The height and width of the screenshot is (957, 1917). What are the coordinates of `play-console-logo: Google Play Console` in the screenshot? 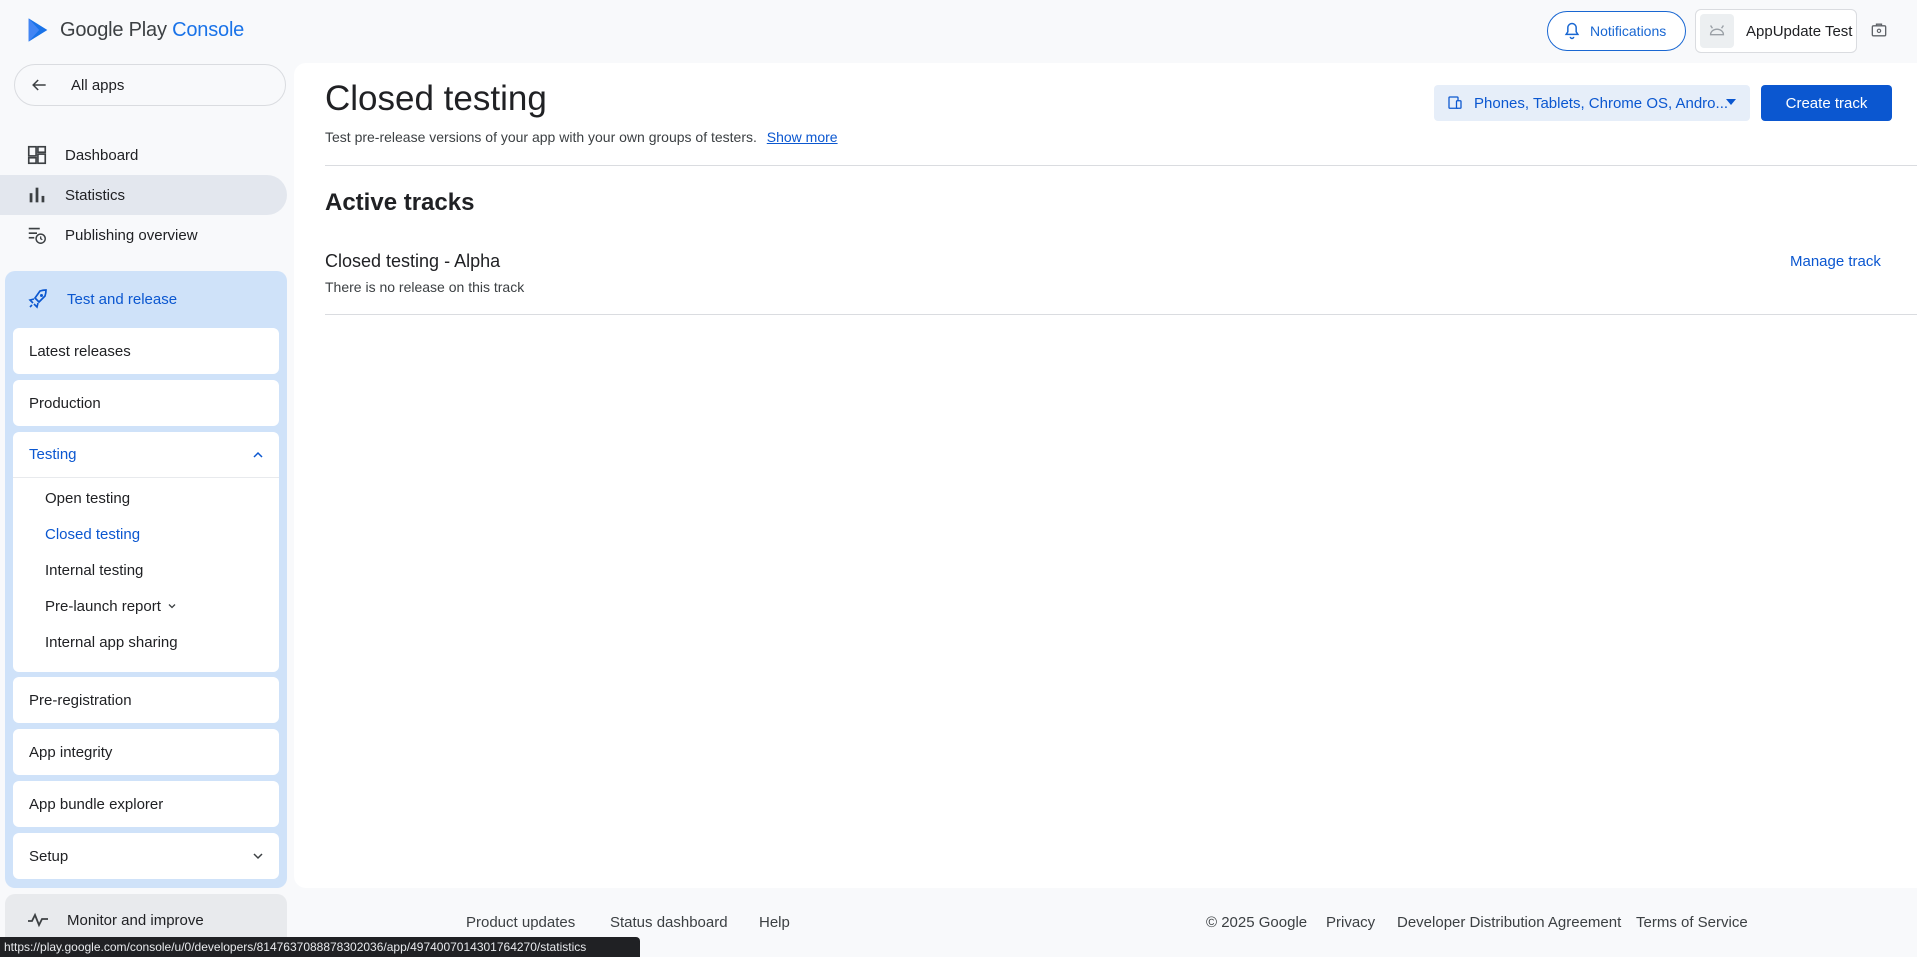 It's located at (134, 30).